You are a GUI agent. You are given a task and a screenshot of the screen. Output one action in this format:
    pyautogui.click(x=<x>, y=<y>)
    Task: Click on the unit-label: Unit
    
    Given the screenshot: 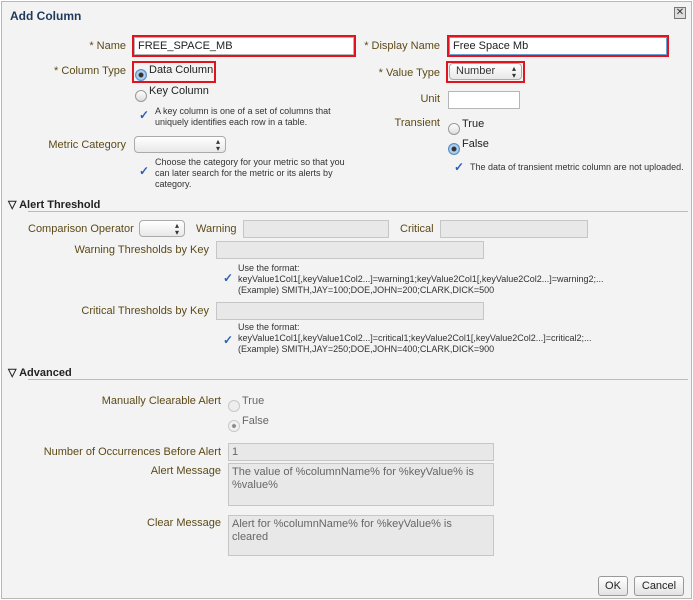 What is the action you would take?
    pyautogui.click(x=430, y=99)
    